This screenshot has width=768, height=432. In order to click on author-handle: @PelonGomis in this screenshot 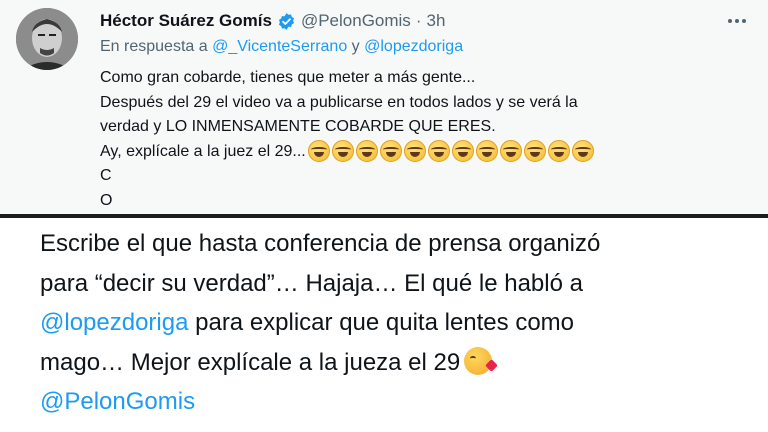, I will do `click(356, 21)`.